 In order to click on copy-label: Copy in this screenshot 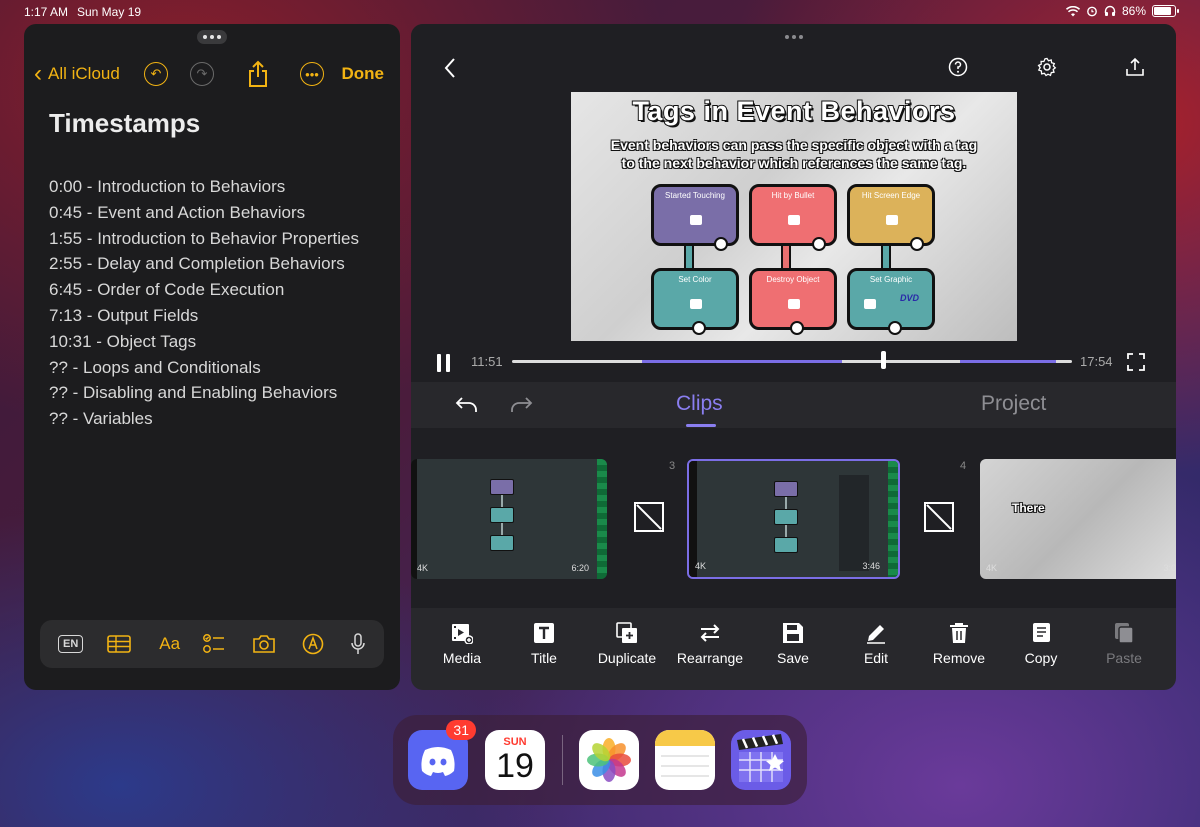, I will do `click(1041, 658)`.